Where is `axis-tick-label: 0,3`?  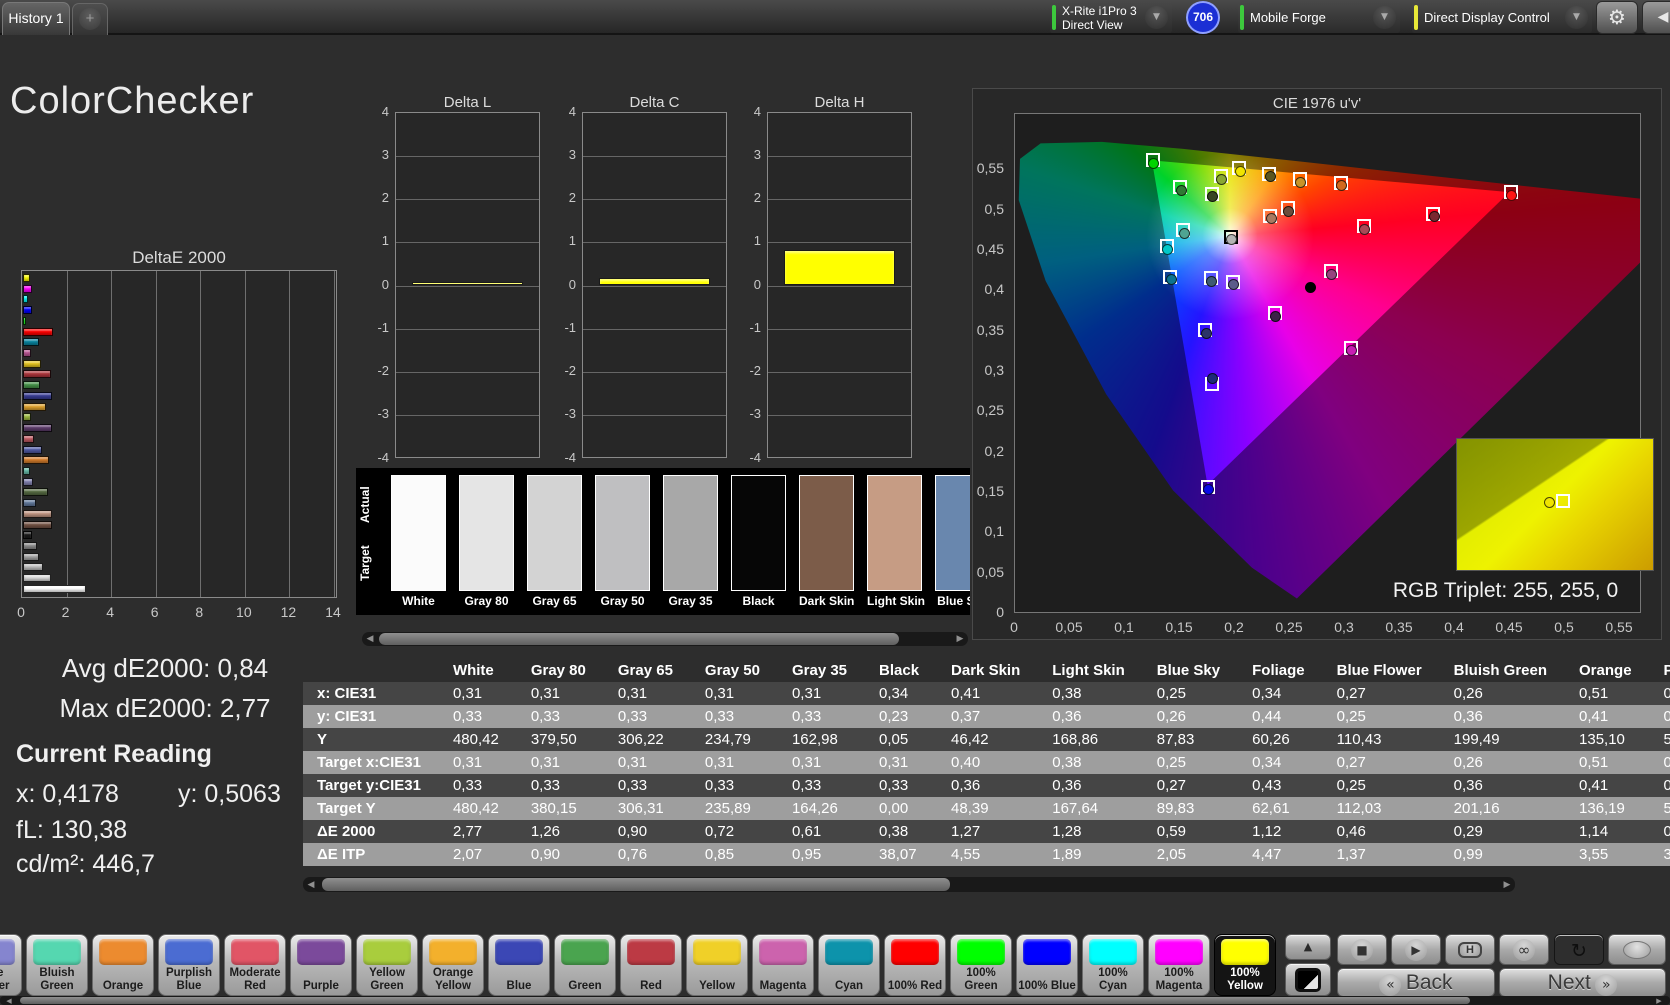
axis-tick-label: 0,3 is located at coordinates (994, 370).